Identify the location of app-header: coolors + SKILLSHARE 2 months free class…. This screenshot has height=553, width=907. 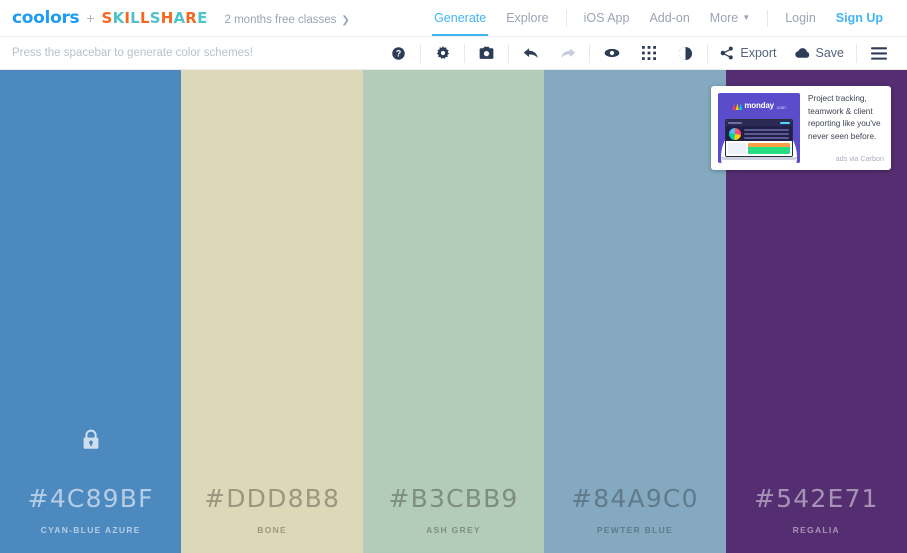
(453, 18).